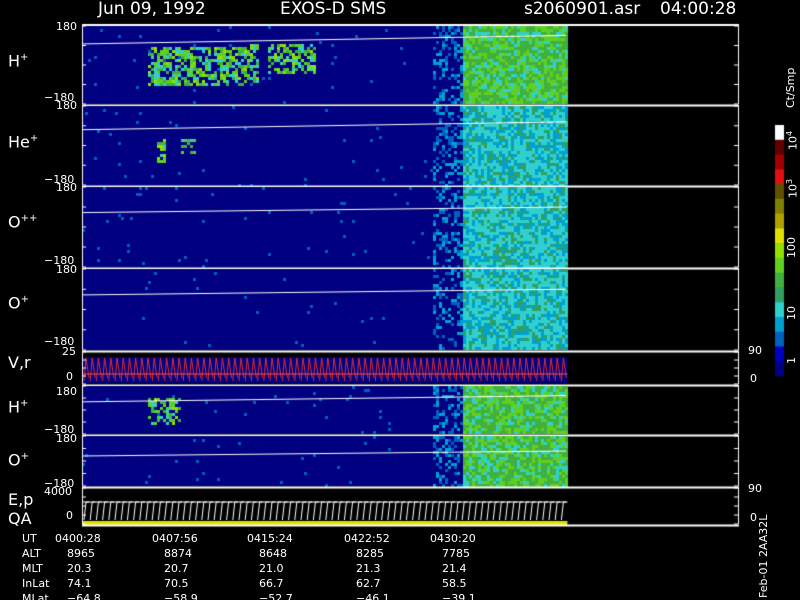  I want to click on y-tick: 25, so click(69, 351).